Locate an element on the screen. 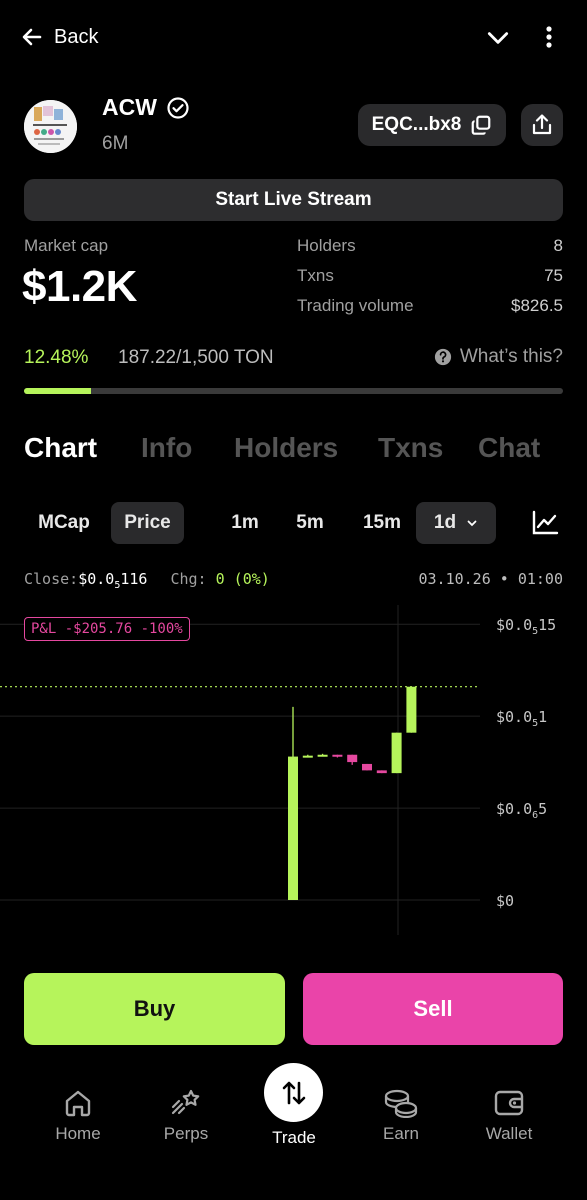 The image size is (587, 1200). close-value: $0.0 is located at coordinates (96, 579).